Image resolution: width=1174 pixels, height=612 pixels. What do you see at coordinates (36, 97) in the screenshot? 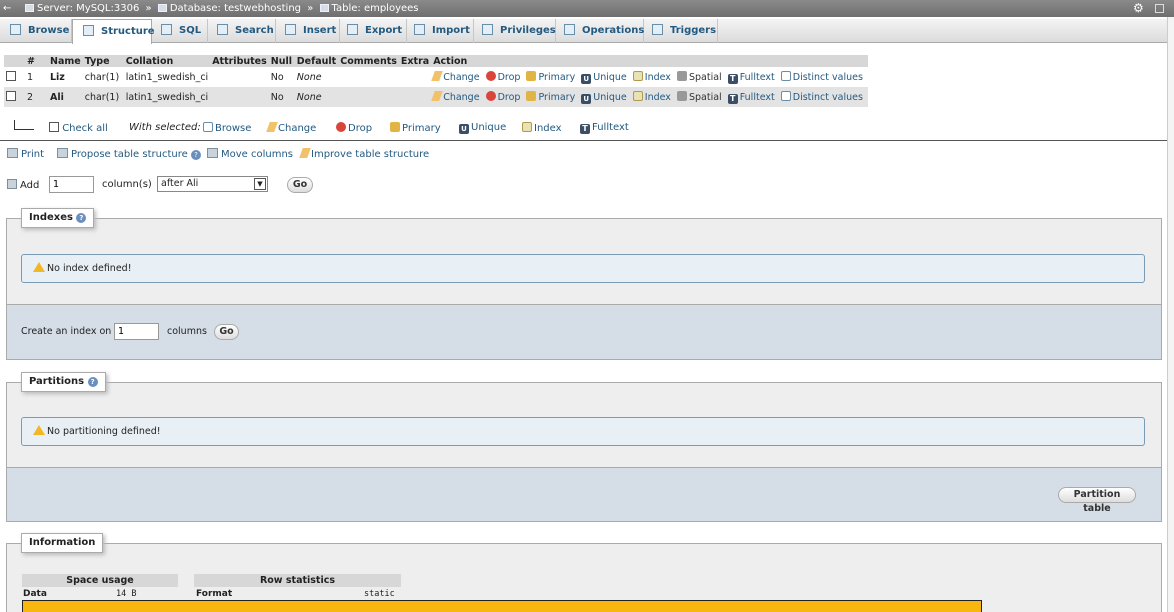
I see `row-number: 2` at bounding box center [36, 97].